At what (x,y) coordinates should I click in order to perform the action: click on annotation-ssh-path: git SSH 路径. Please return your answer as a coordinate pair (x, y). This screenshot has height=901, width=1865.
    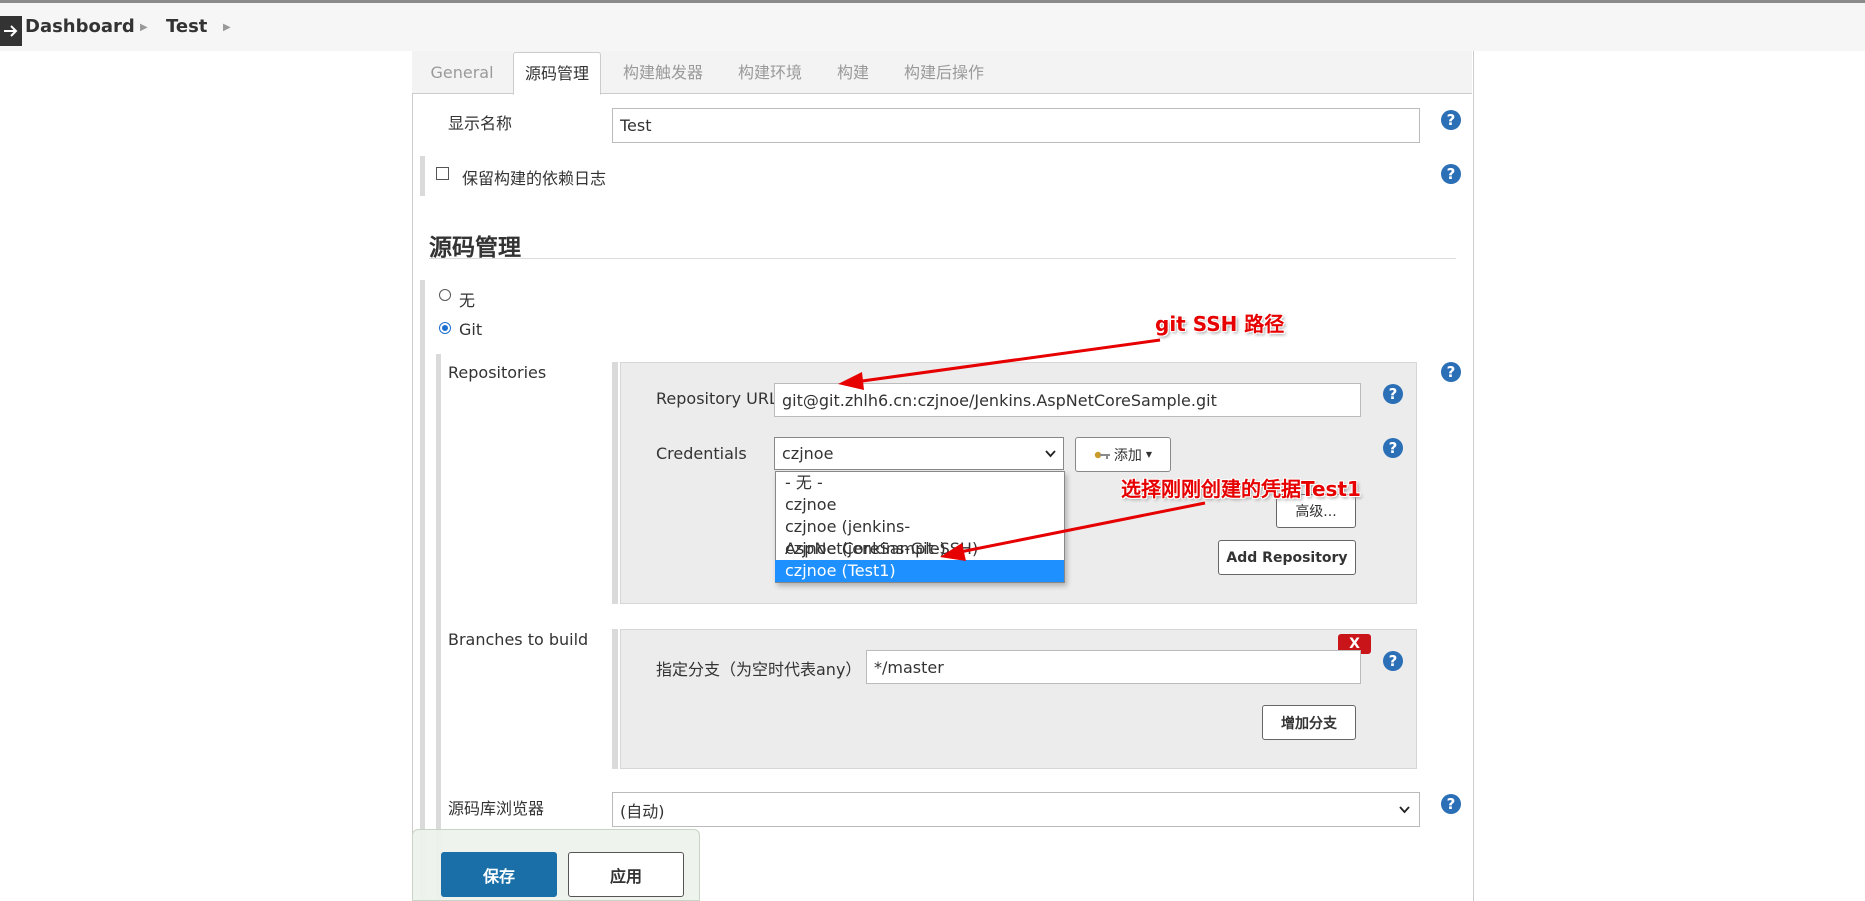
    Looking at the image, I should click on (1220, 324).